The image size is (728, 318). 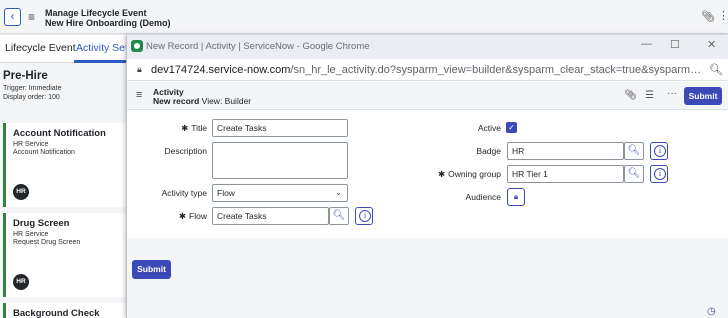 I want to click on active-checkbox: ✓, so click(x=511, y=127).